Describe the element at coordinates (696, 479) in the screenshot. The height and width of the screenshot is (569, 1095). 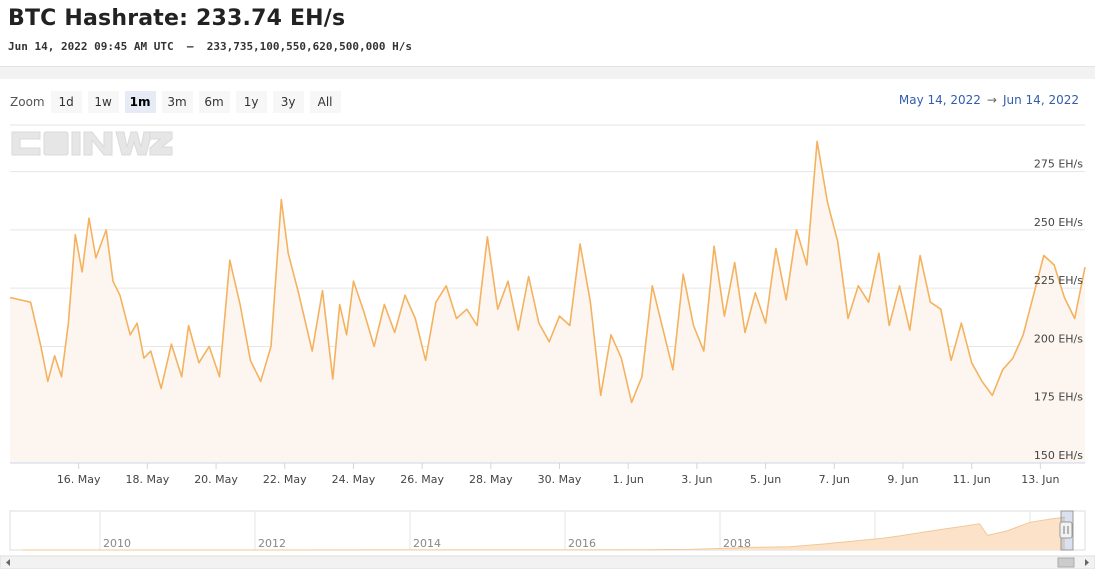
I see `x-tick-label: 3. Jun` at that location.